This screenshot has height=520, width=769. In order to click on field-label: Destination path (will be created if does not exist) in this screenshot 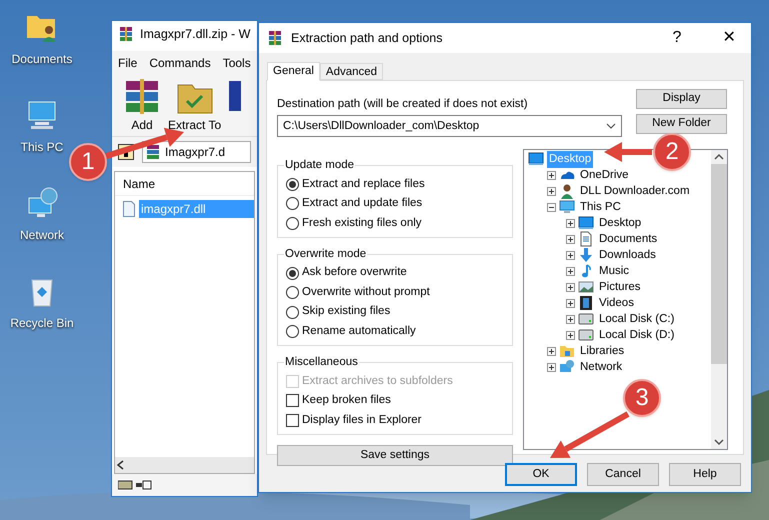, I will do `click(403, 104)`.